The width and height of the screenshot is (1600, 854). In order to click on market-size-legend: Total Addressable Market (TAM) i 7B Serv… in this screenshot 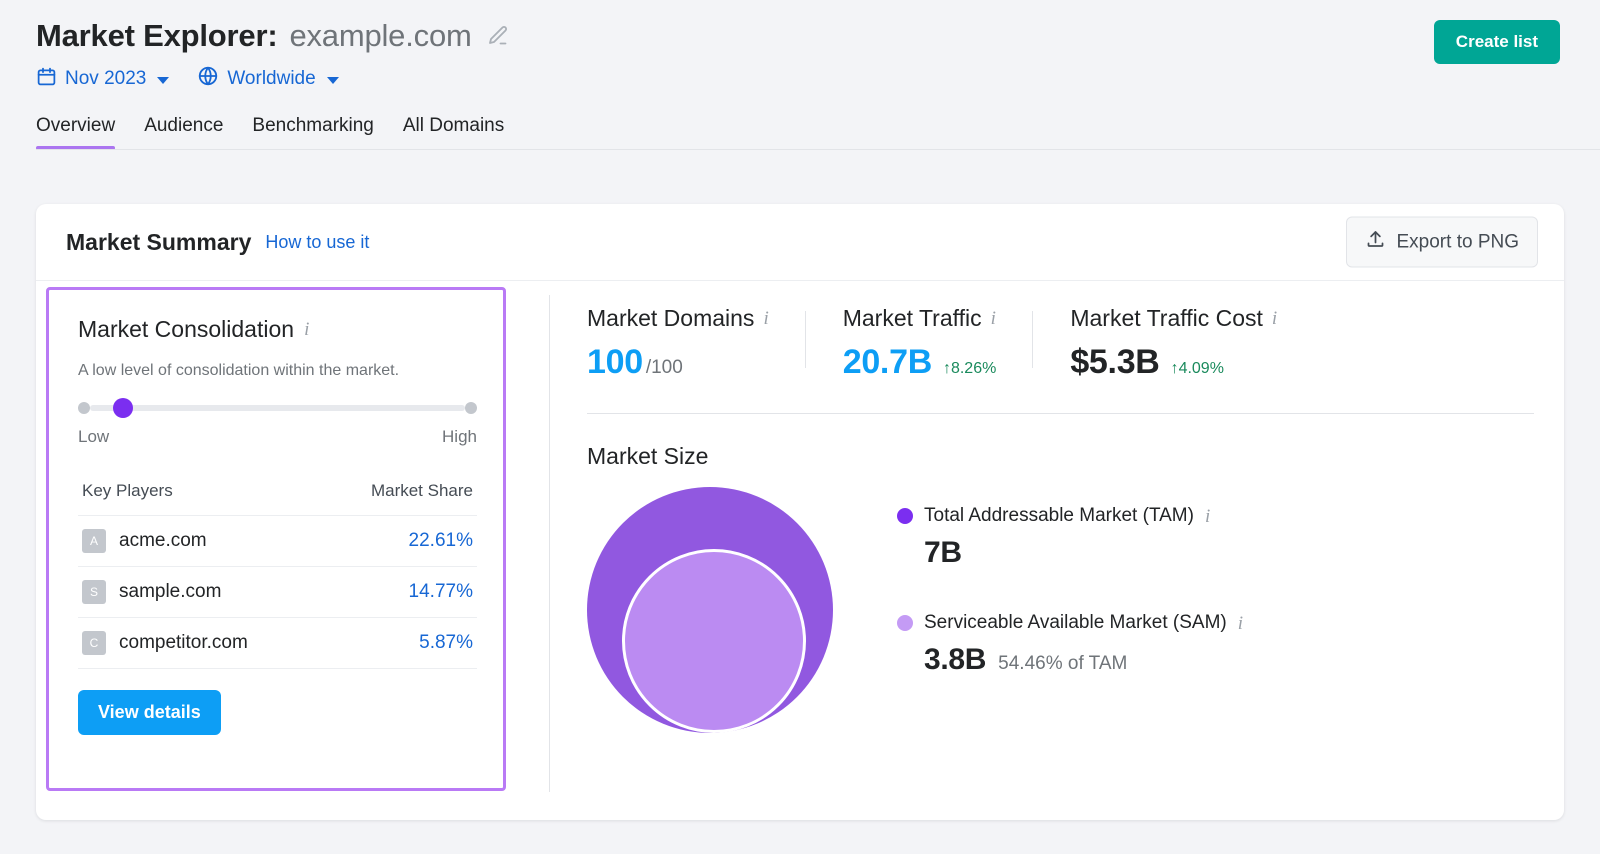, I will do `click(1060, 612)`.